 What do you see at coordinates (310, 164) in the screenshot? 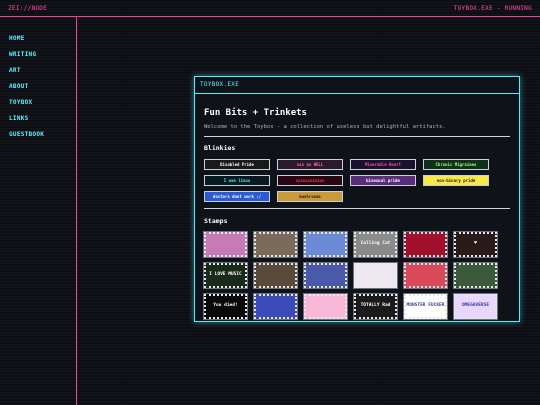
I see `blinkie-badge: xxx as HELL` at bounding box center [310, 164].